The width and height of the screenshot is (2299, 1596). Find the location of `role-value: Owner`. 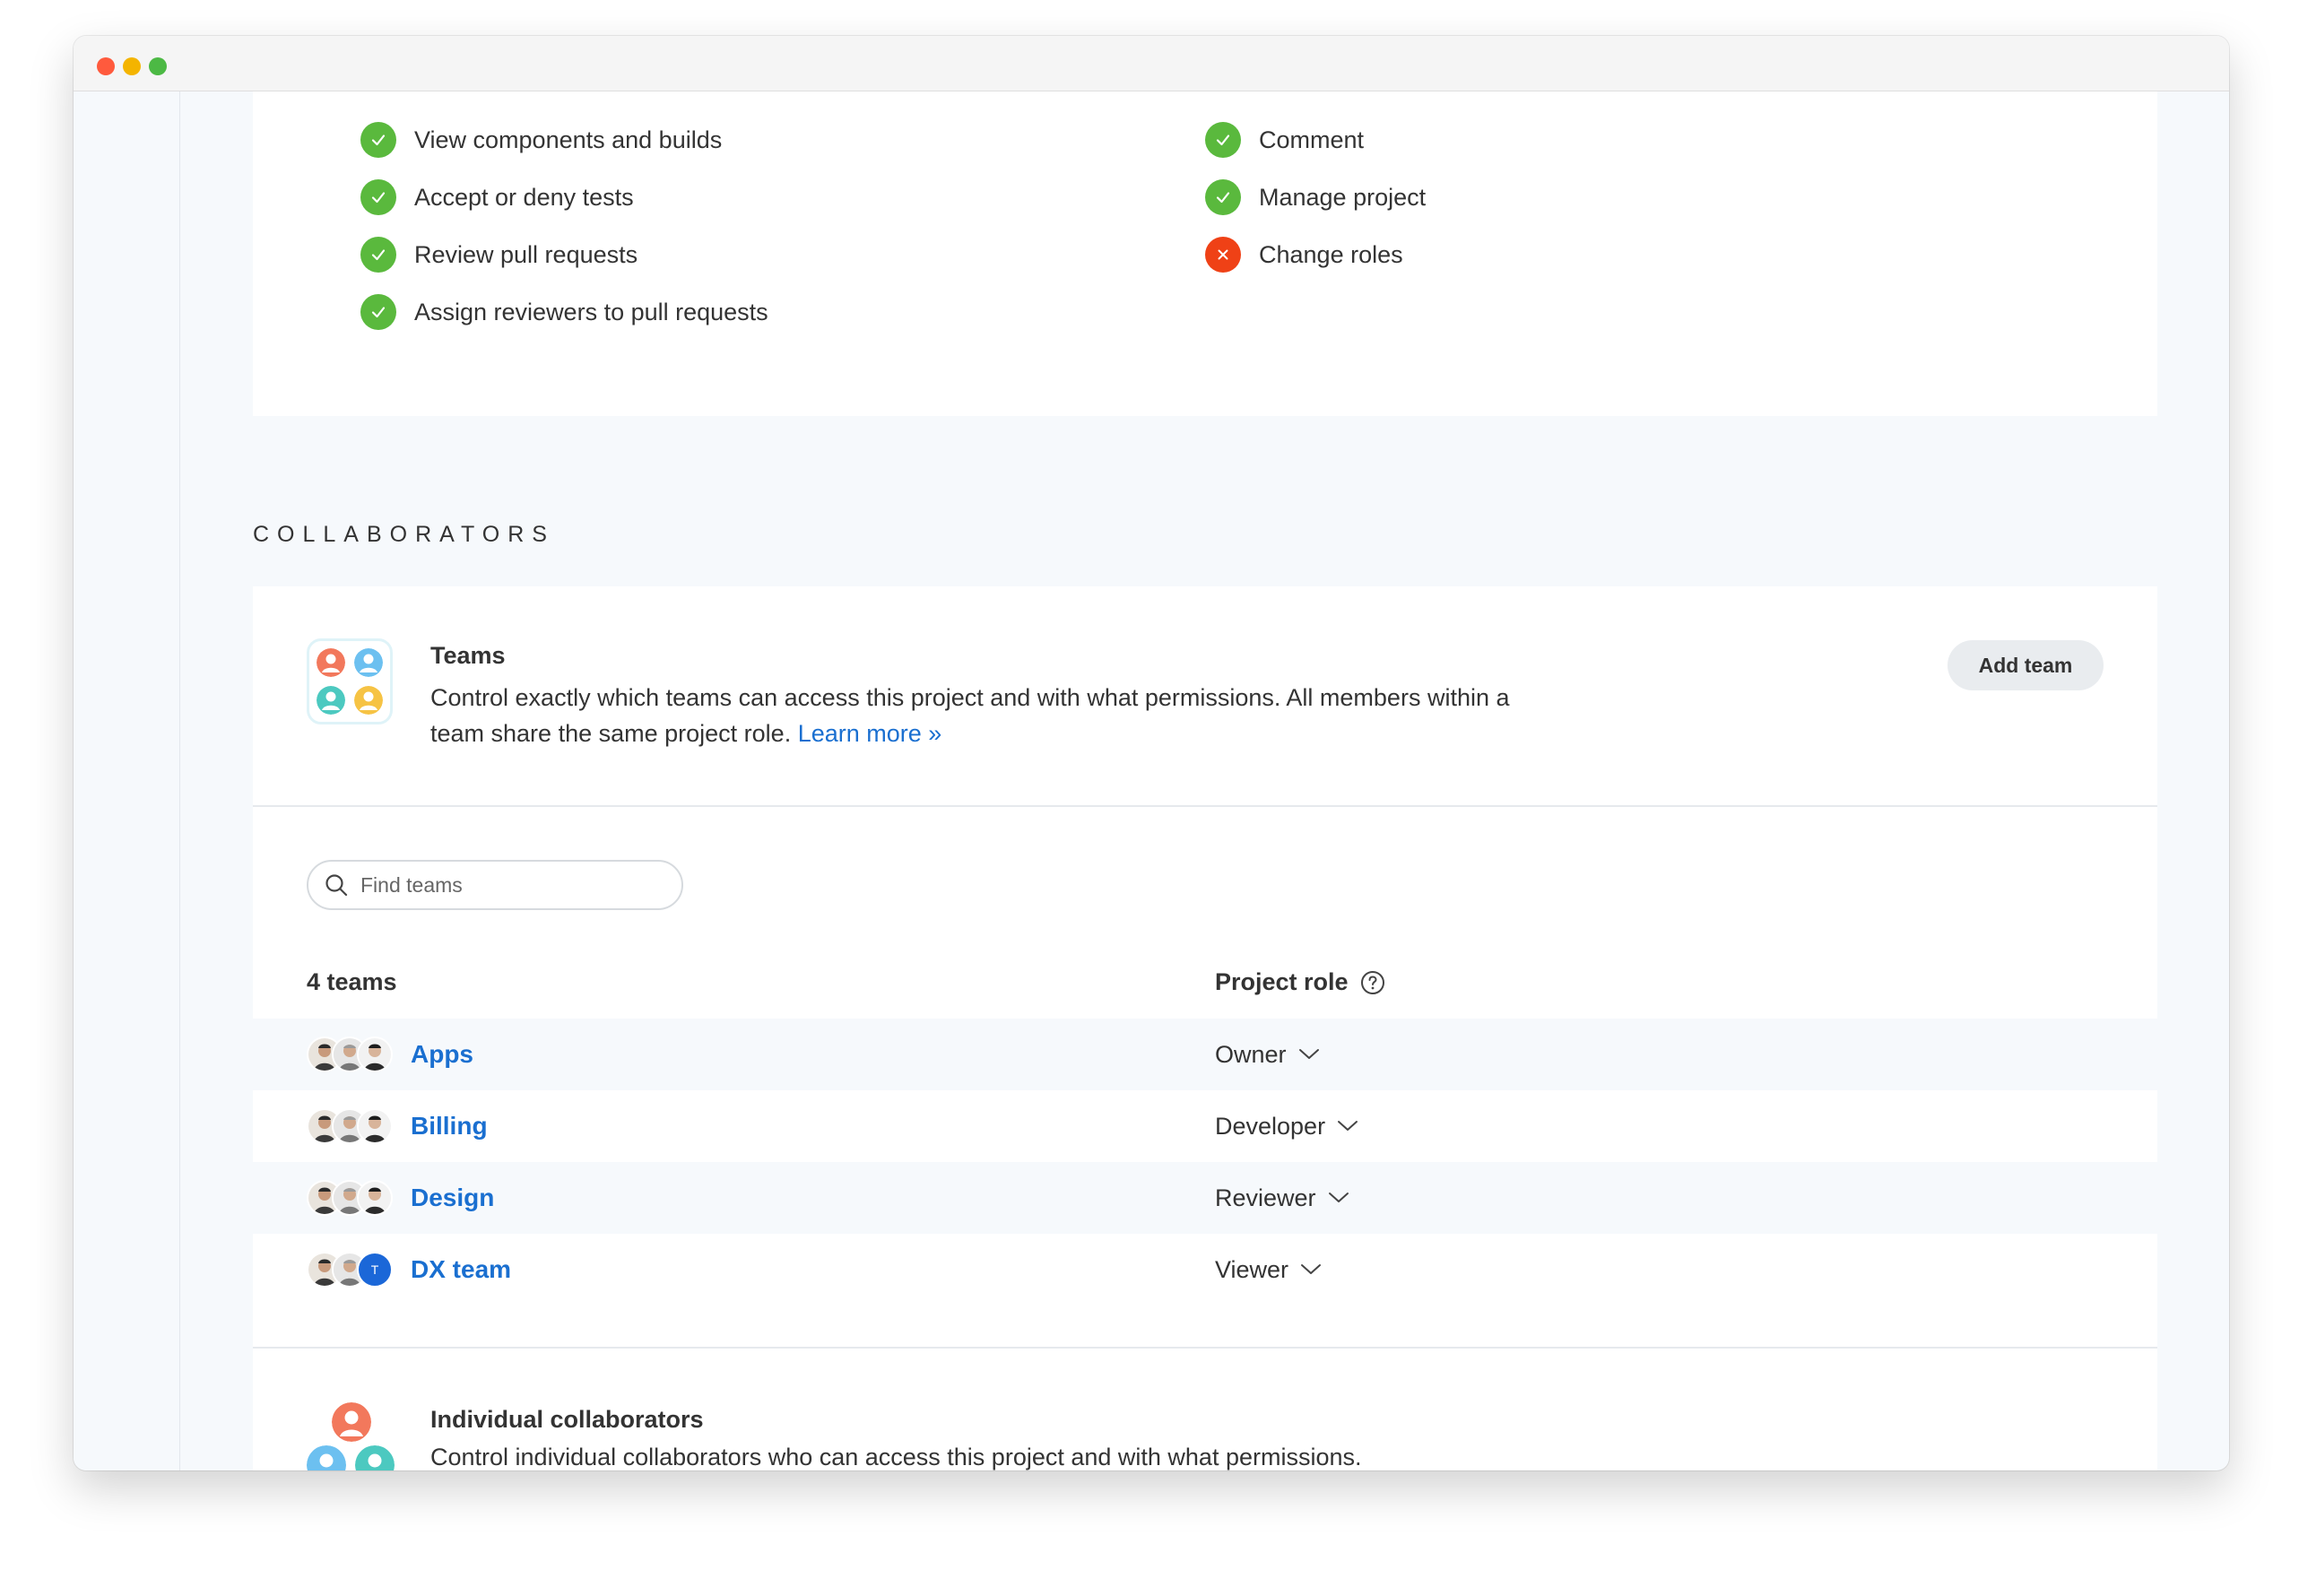

role-value: Owner is located at coordinates (1251, 1054).